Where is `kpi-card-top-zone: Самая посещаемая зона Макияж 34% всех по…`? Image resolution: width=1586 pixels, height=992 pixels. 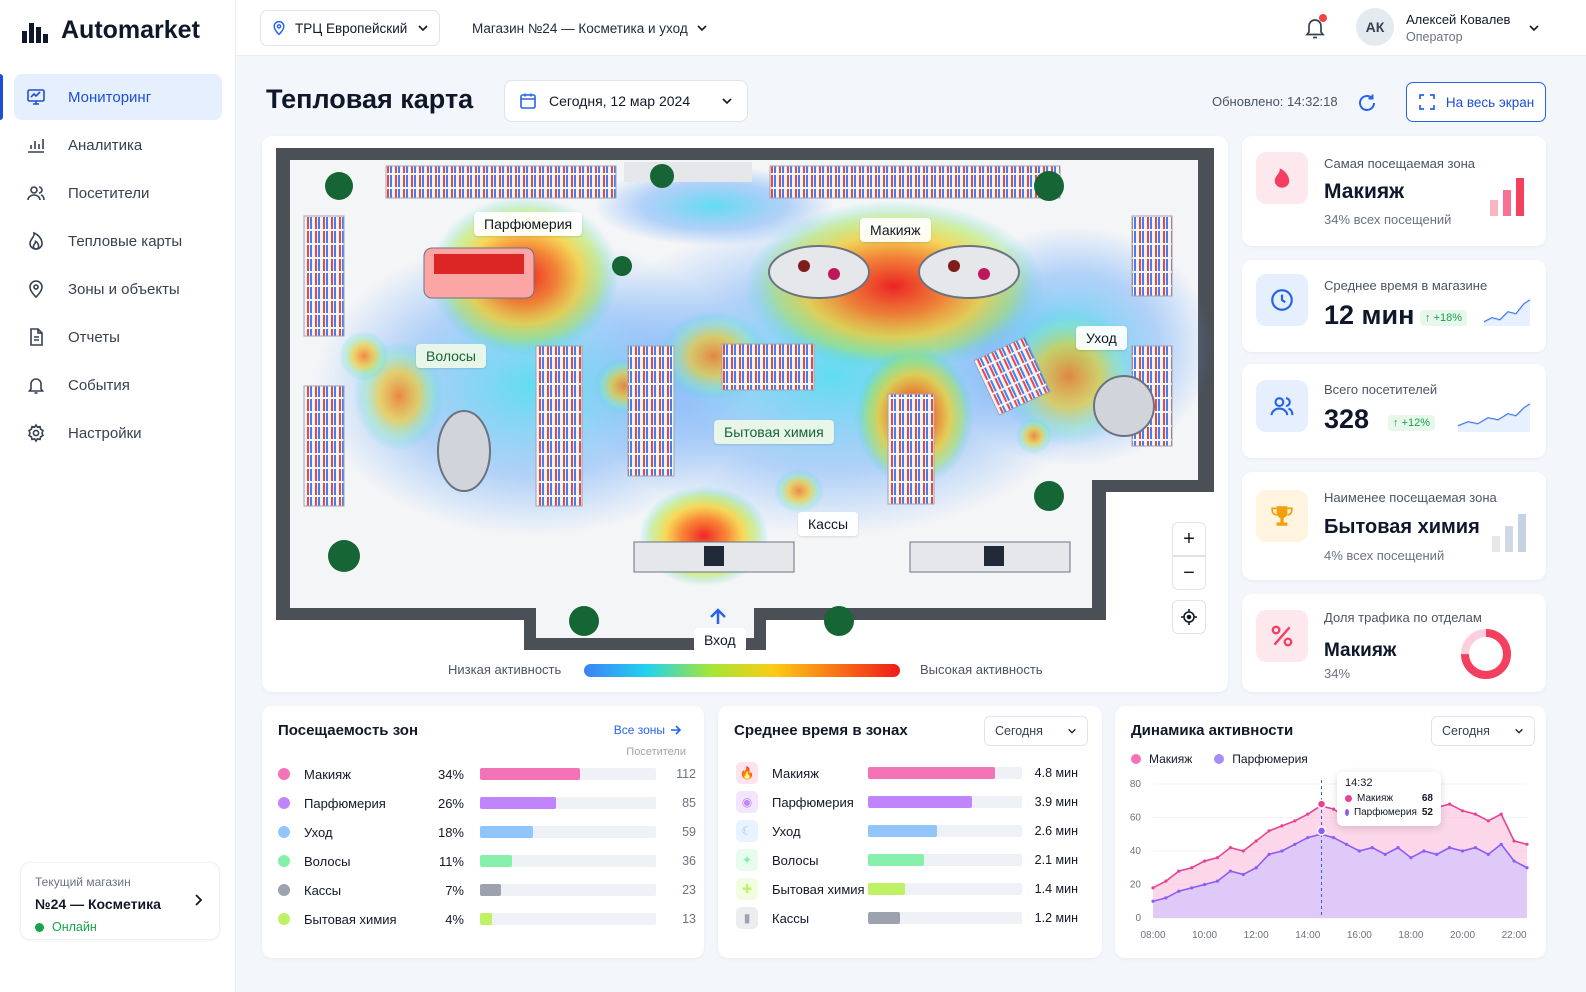
kpi-card-top-zone: Самая посещаемая зона Макияж 34% всех по… is located at coordinates (1394, 191).